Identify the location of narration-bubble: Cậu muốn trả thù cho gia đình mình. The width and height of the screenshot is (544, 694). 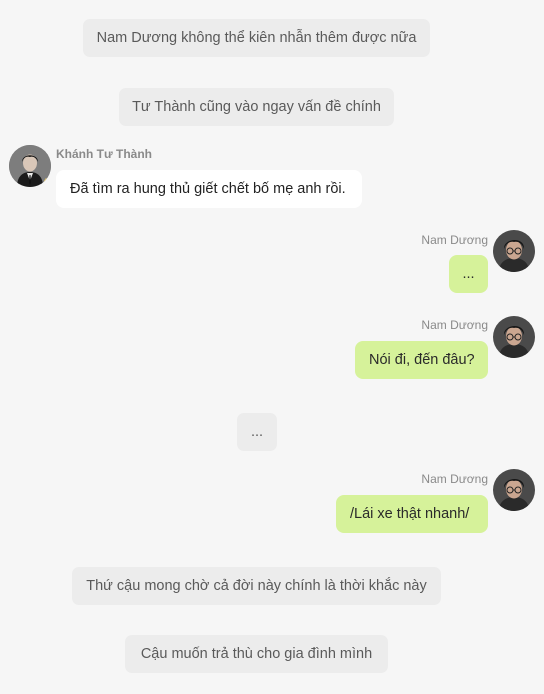
(256, 654).